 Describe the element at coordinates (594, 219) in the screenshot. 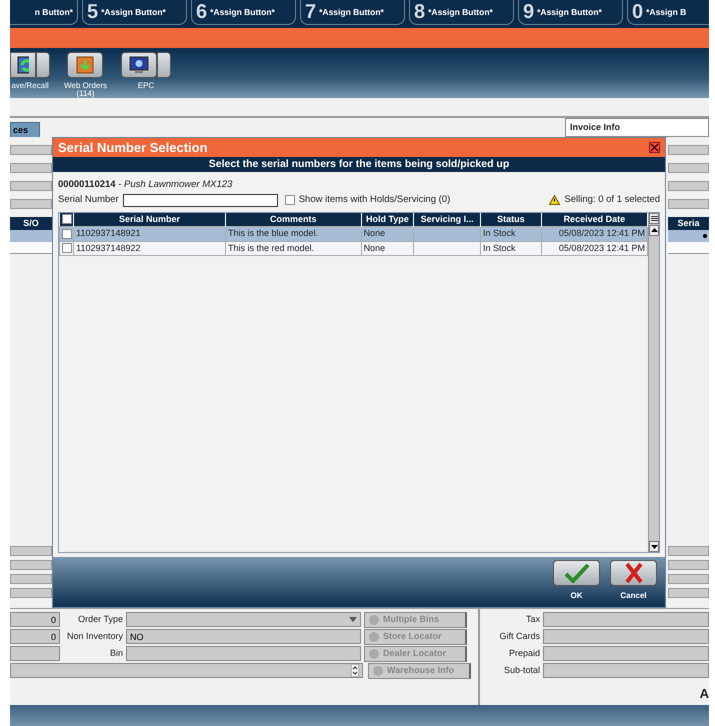

I see `column-header: Received Date` at that location.